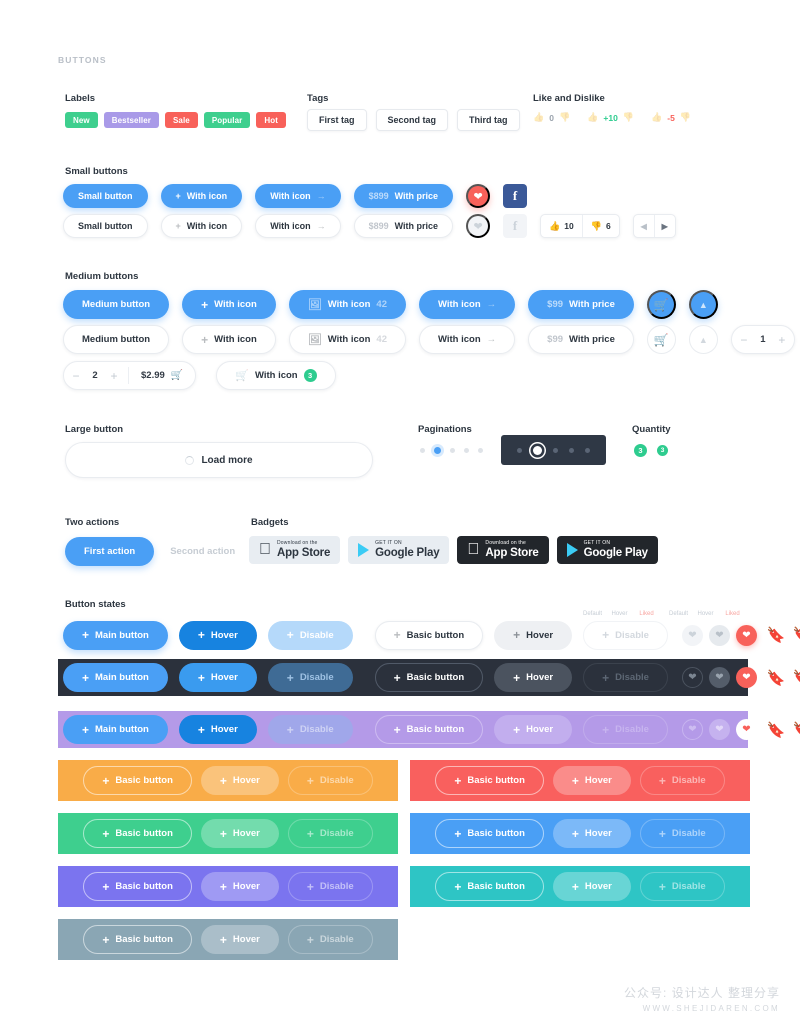 The height and width of the screenshot is (1031, 800). What do you see at coordinates (181, 120) in the screenshot?
I see `label-pill: Sale` at bounding box center [181, 120].